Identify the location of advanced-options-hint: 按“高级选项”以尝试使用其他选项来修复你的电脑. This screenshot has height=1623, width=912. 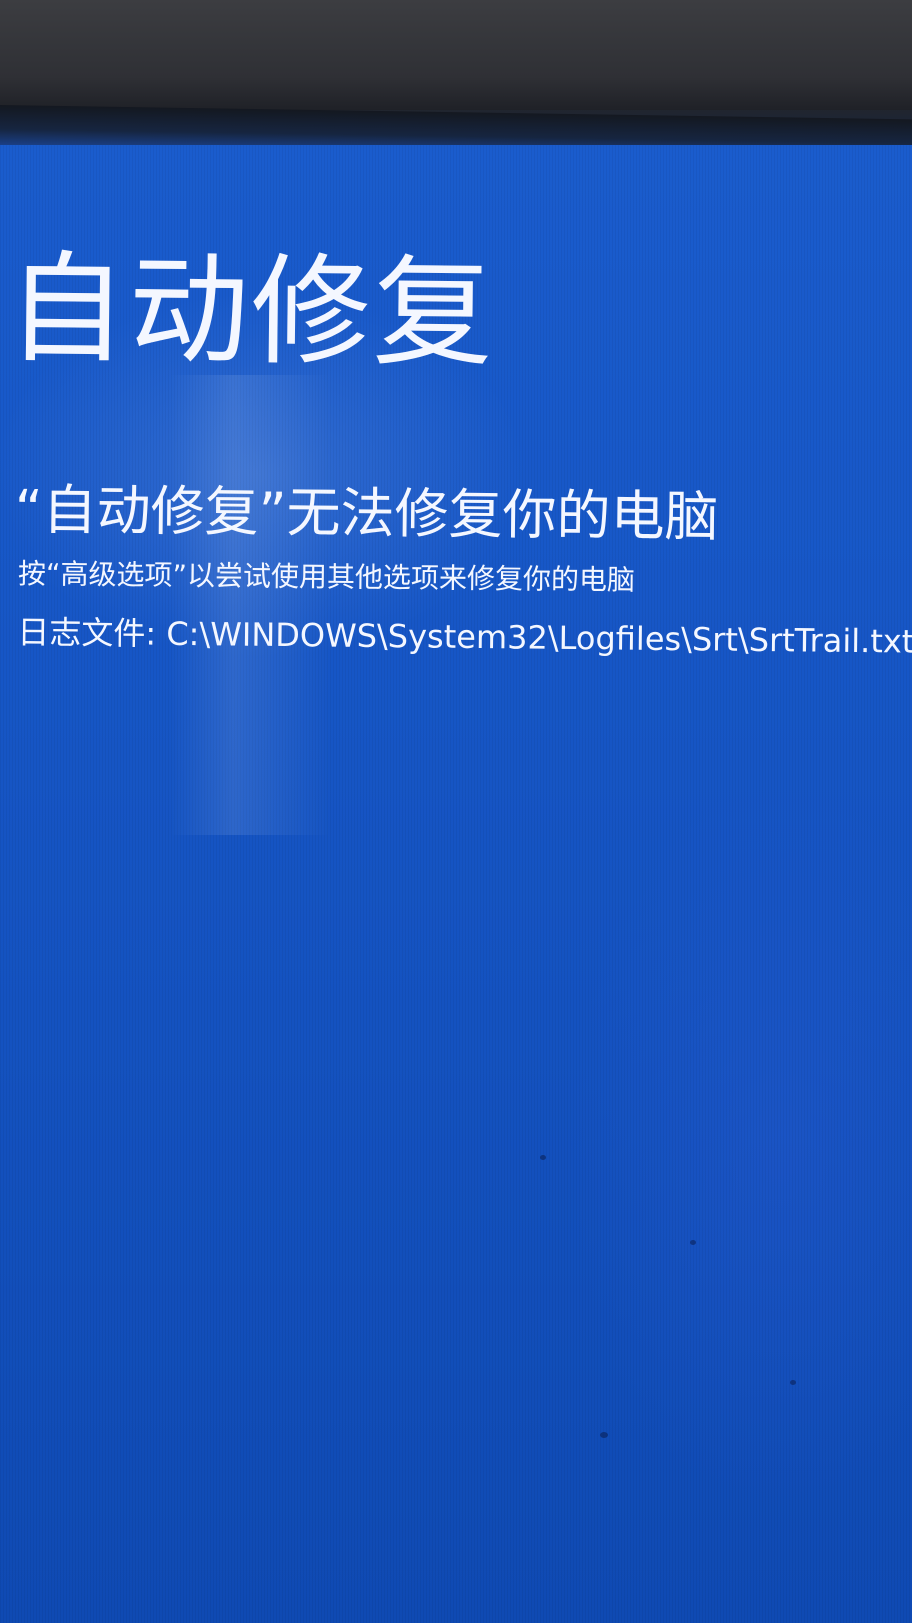
(326, 577).